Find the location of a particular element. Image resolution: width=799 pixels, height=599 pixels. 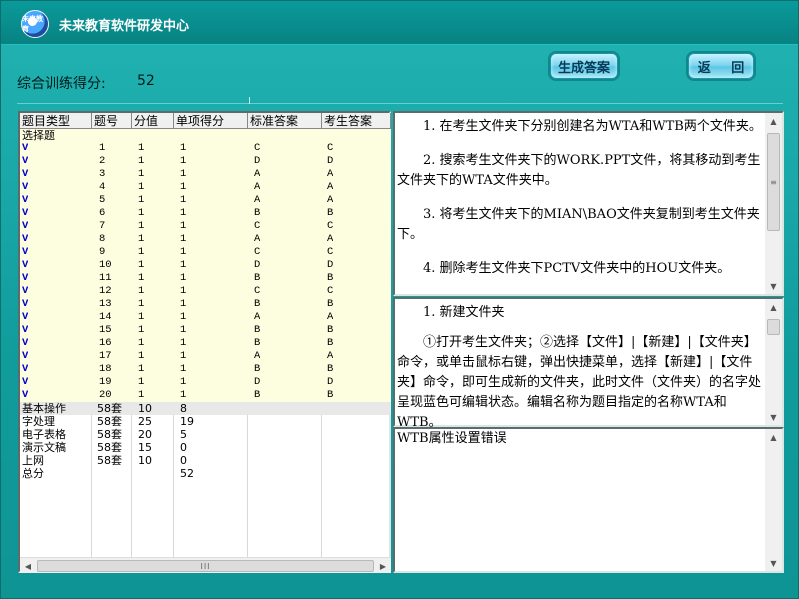

app-logo-icon: 未来教育 is located at coordinates (35, 24).